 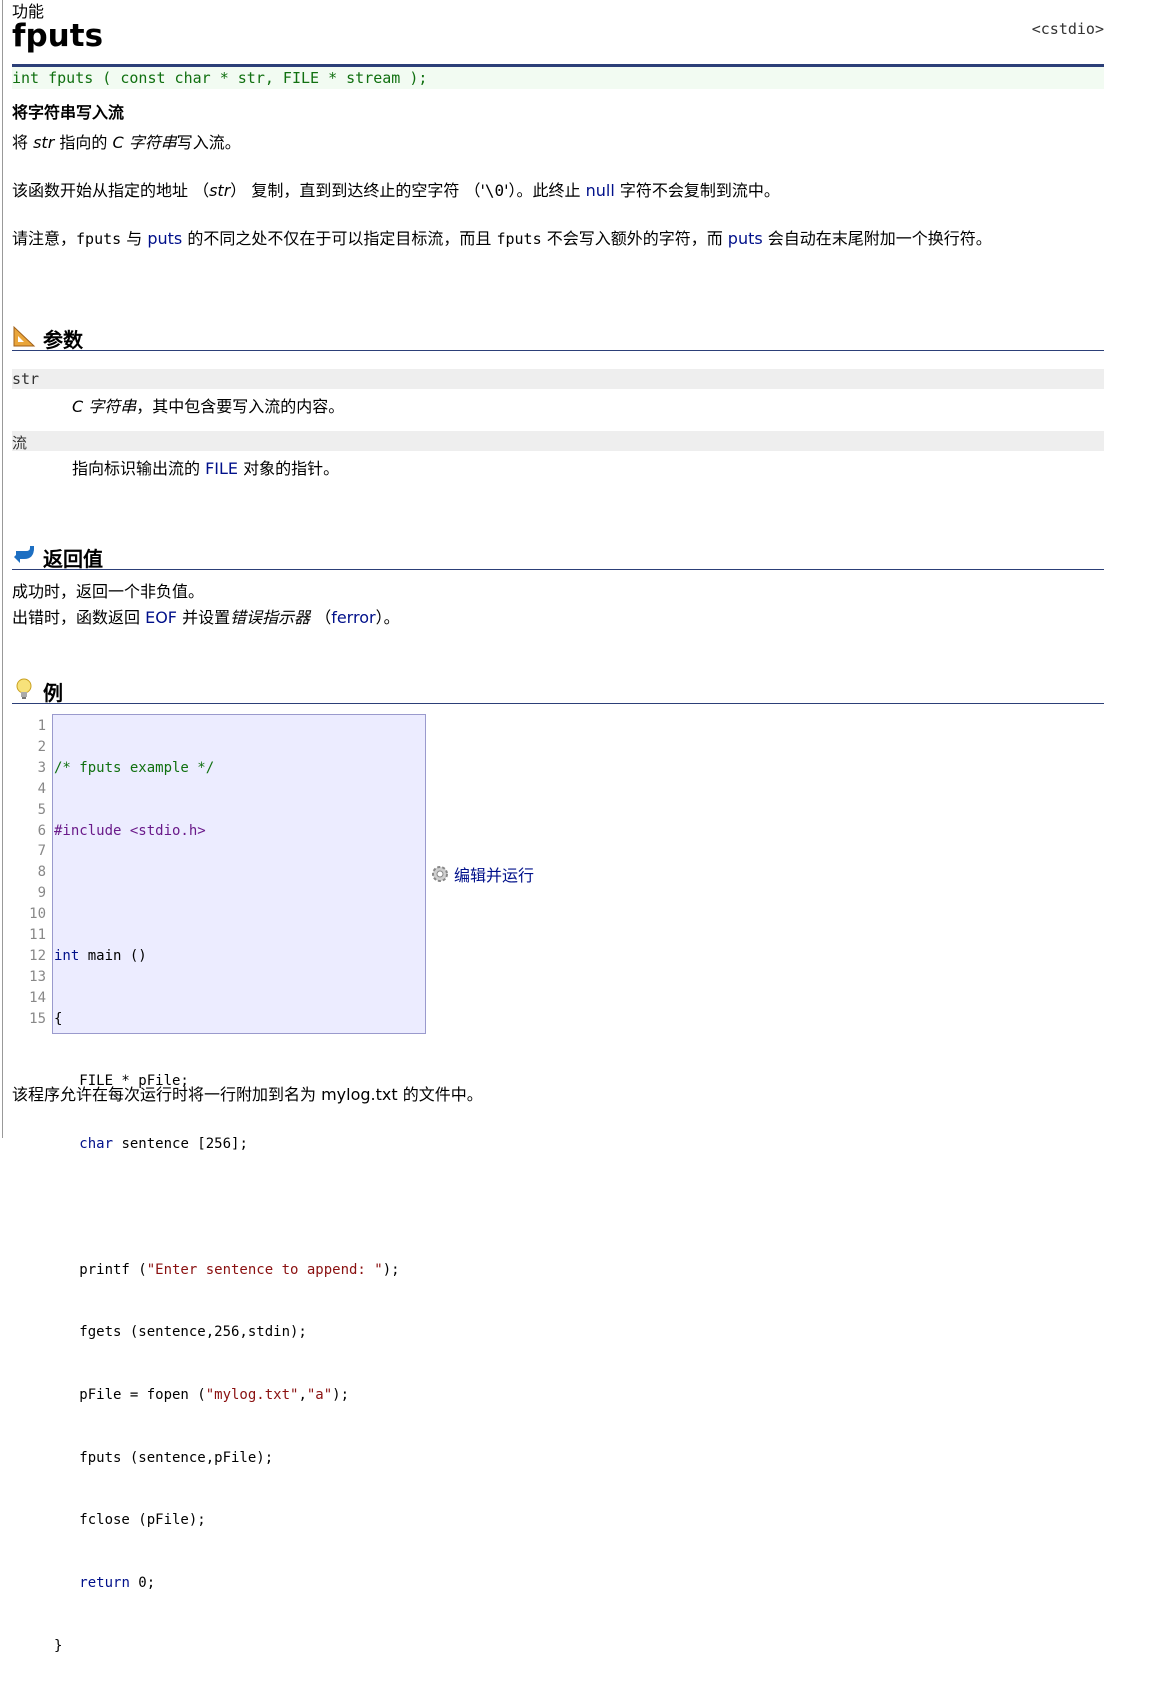 I want to click on eof-link: EOF, so click(x=161, y=617).